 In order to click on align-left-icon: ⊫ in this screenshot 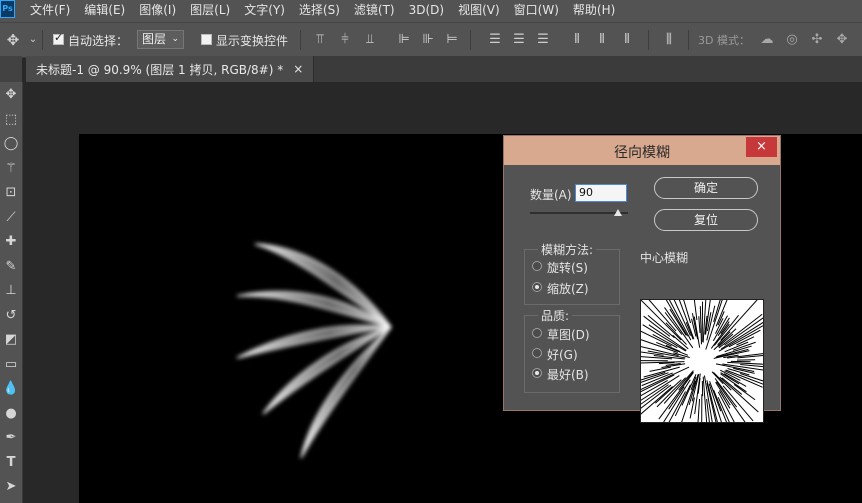, I will do `click(404, 40)`.